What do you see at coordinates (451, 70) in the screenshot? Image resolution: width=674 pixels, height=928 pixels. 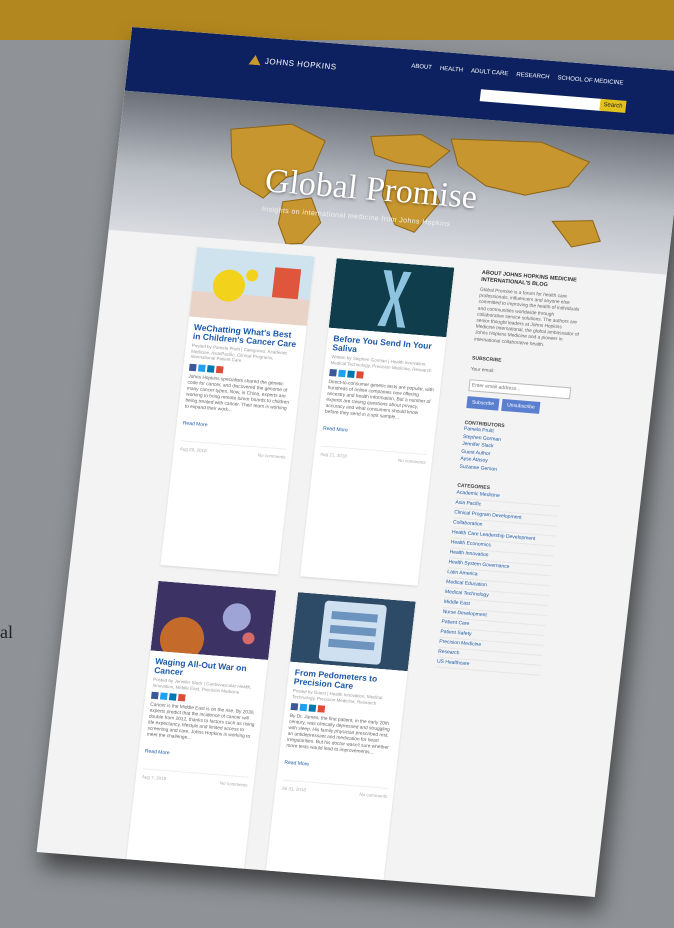 I see `nav-link: HEALTH` at bounding box center [451, 70].